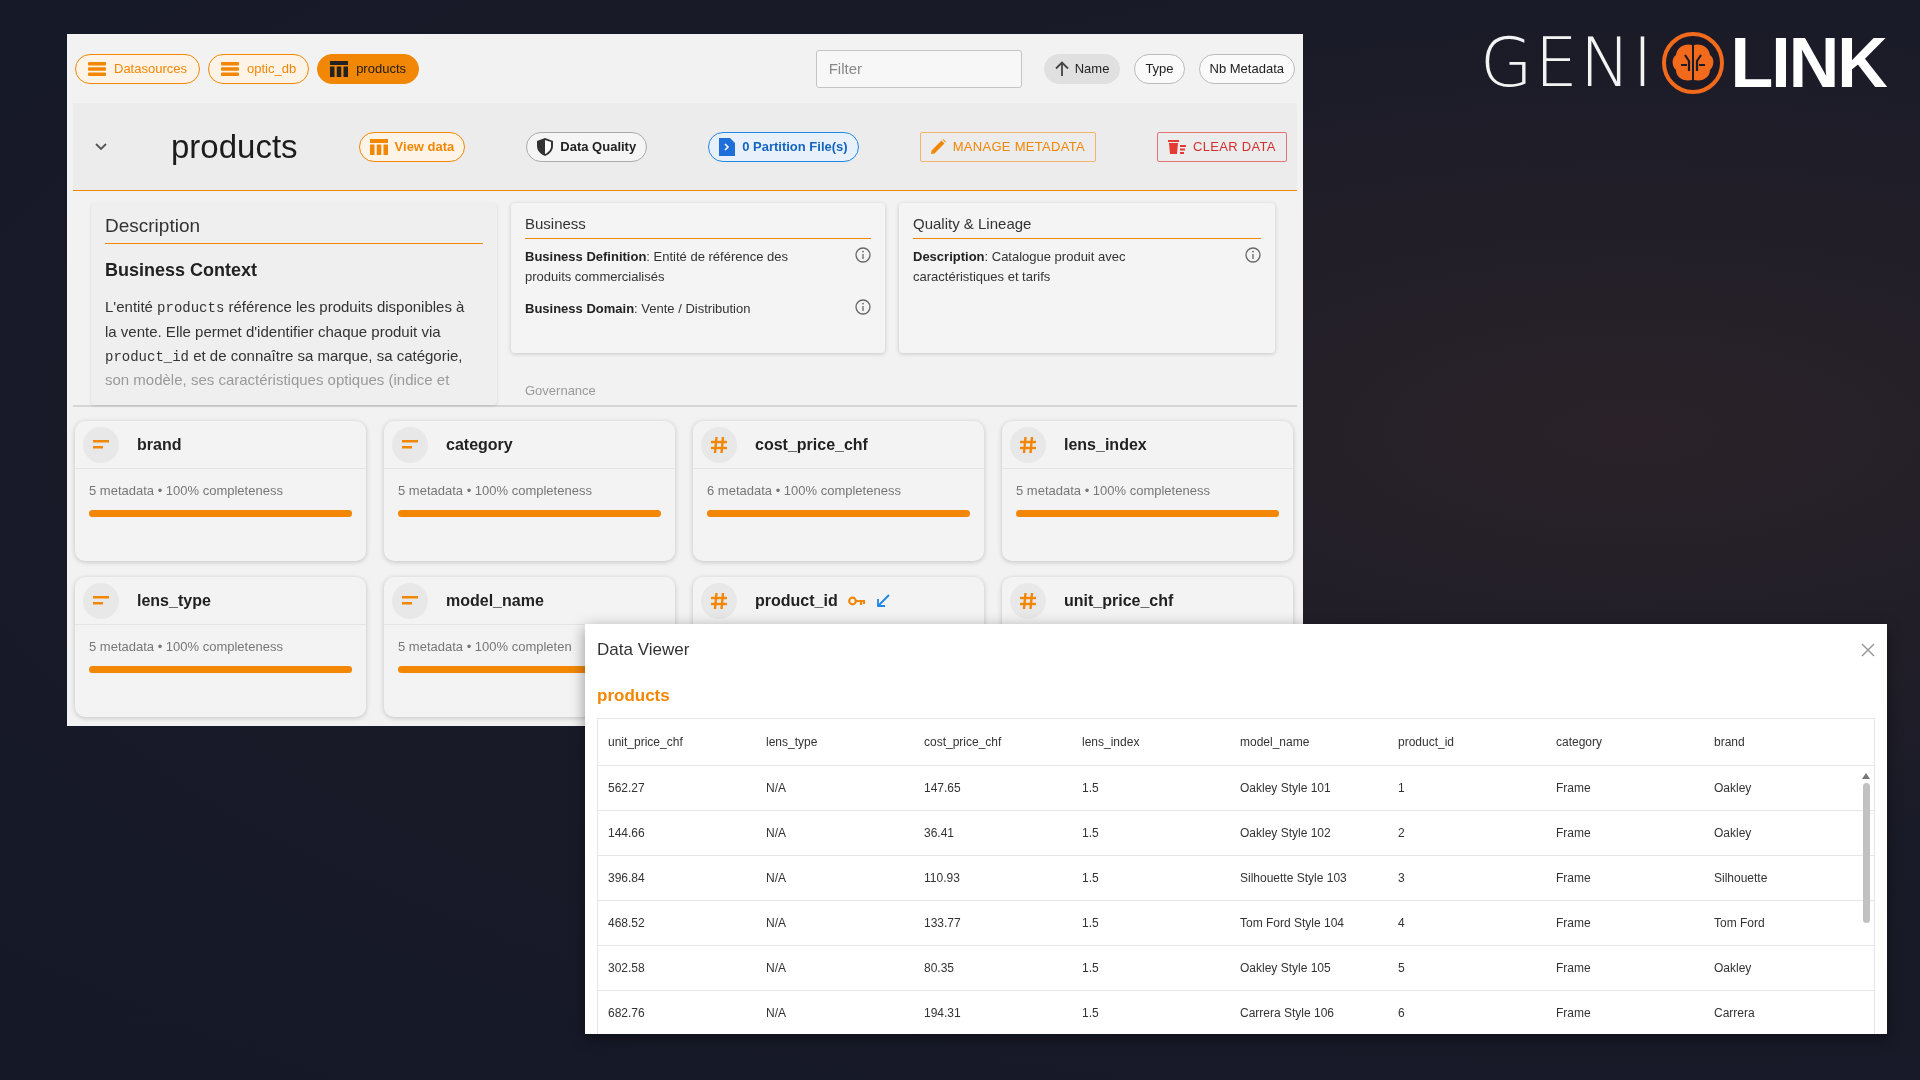 This screenshot has height=1080, width=1920. I want to click on column-header: brand, so click(1783, 742).